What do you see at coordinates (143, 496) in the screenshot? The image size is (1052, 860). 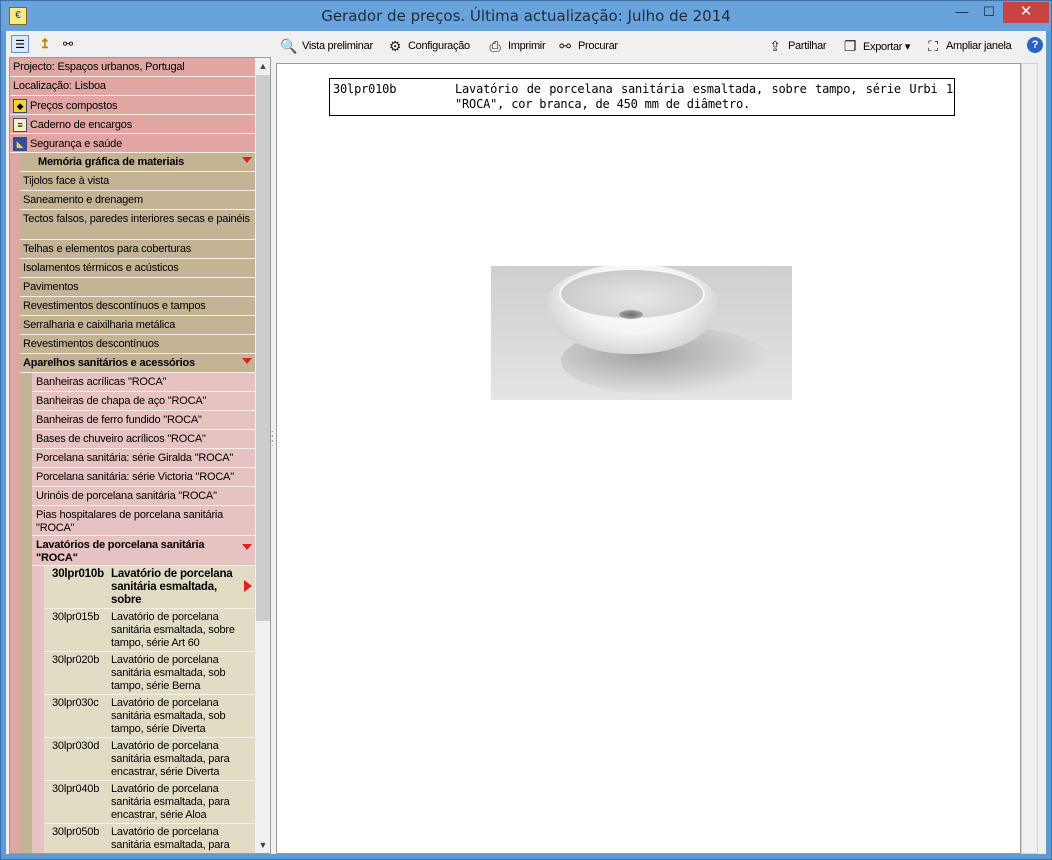 I see `tree-subcategory: Urinóis de porcelana sanitária "ROCA"` at bounding box center [143, 496].